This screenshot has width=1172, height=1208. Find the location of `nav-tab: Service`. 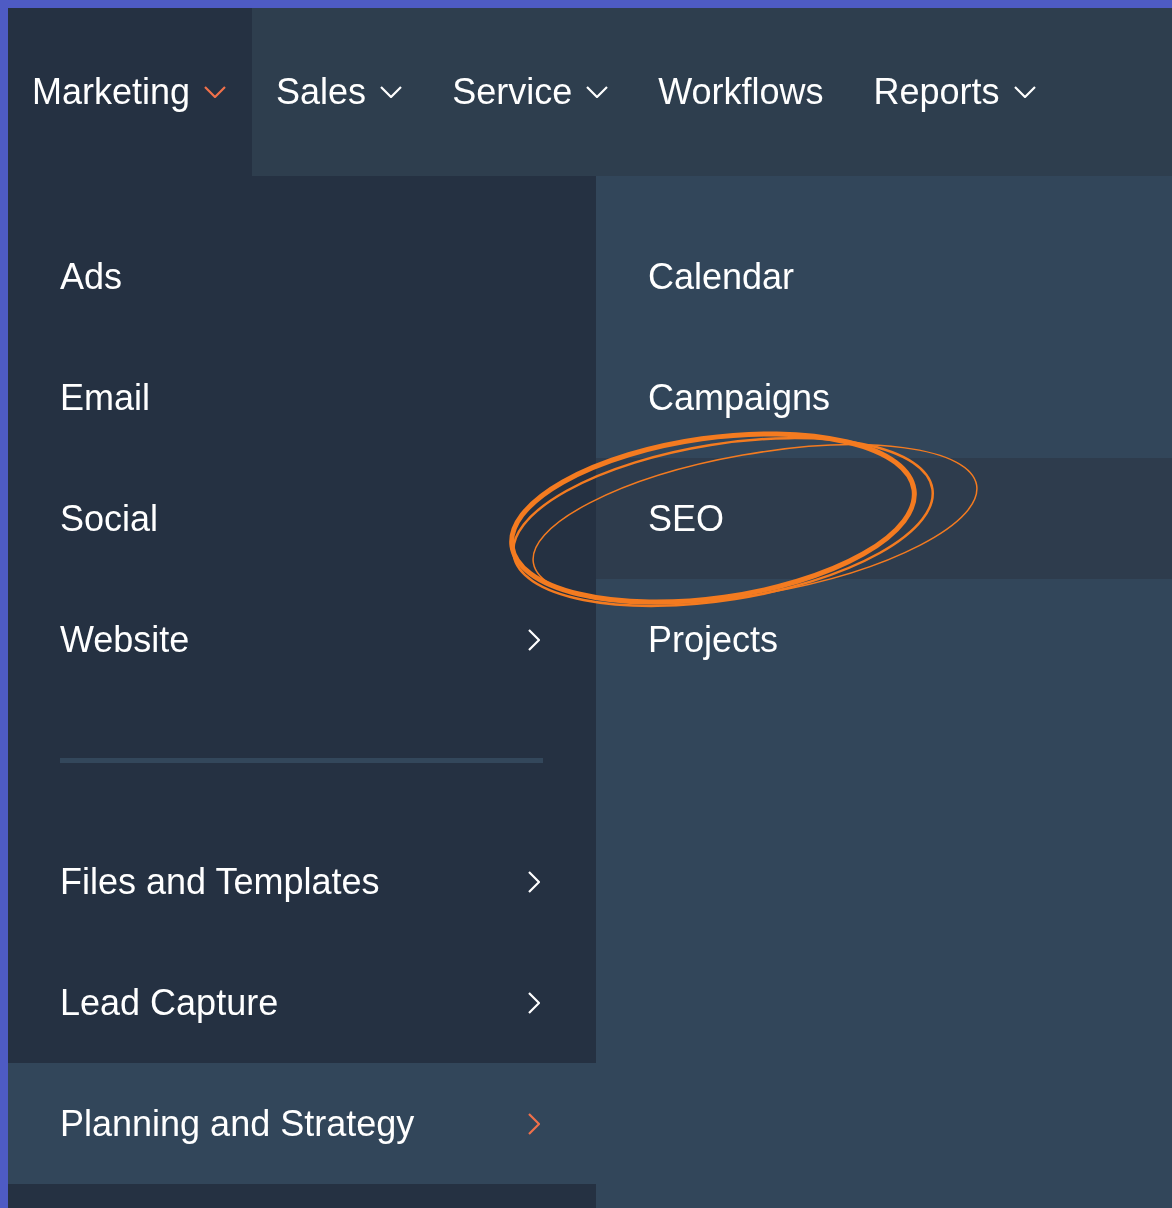

nav-tab: Service is located at coordinates (531, 92).